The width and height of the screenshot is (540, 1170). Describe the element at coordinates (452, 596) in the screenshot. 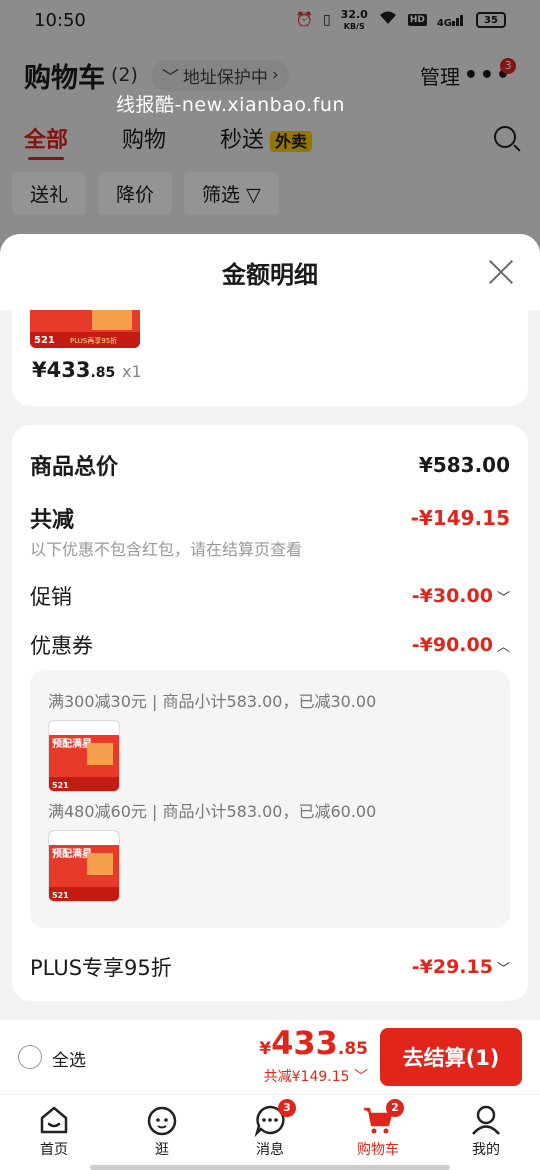

I see `promo-value: -¥30.00` at that location.